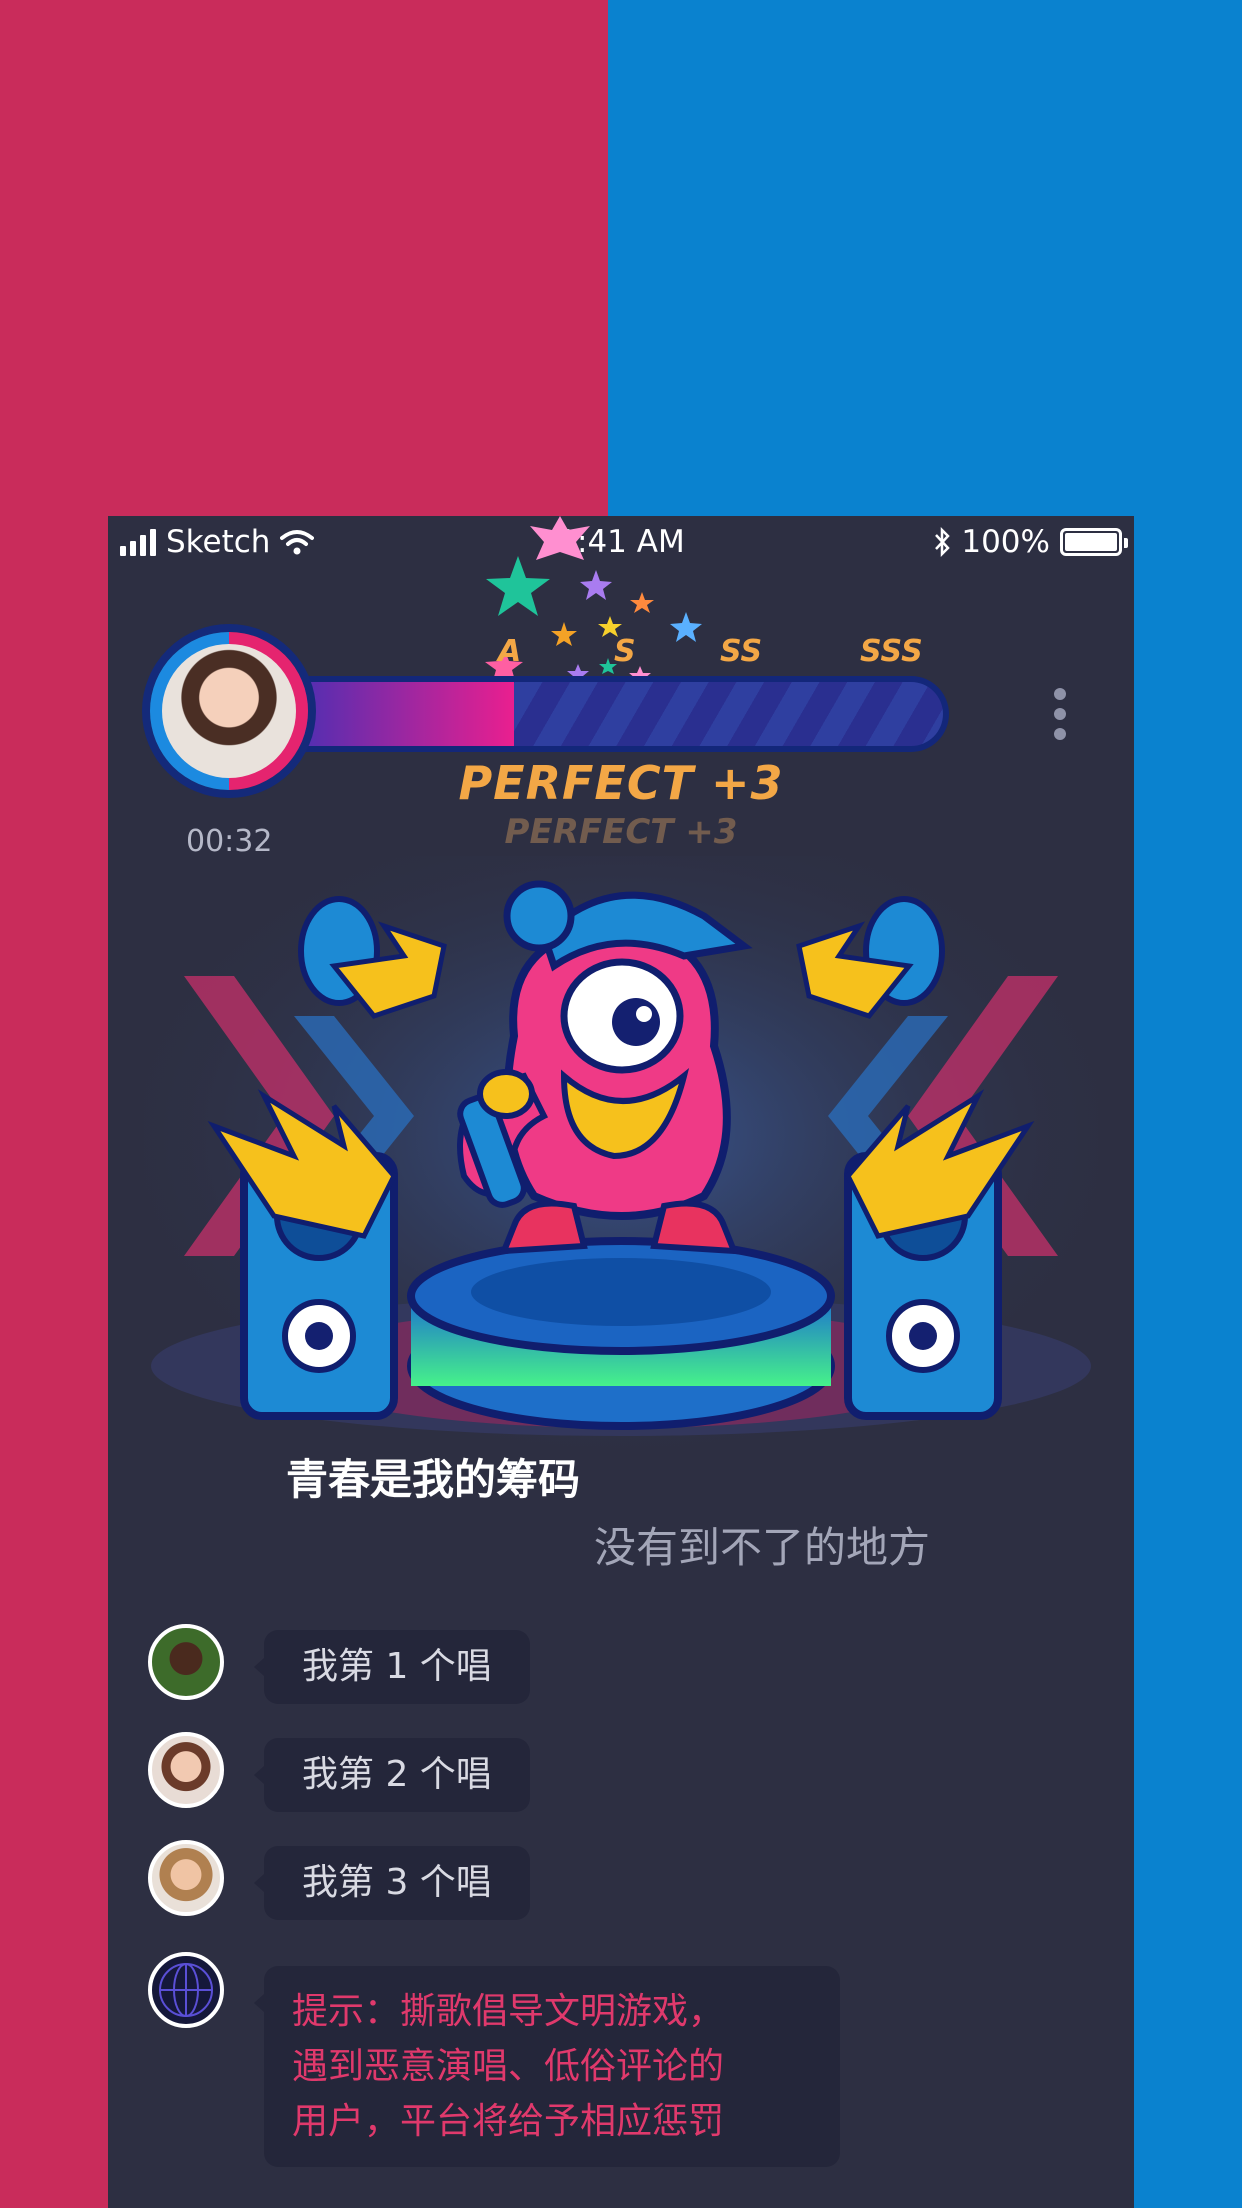  What do you see at coordinates (508, 2121) in the screenshot?
I see `tip-line-3: 用户，平台将给予相应惩罚` at bounding box center [508, 2121].